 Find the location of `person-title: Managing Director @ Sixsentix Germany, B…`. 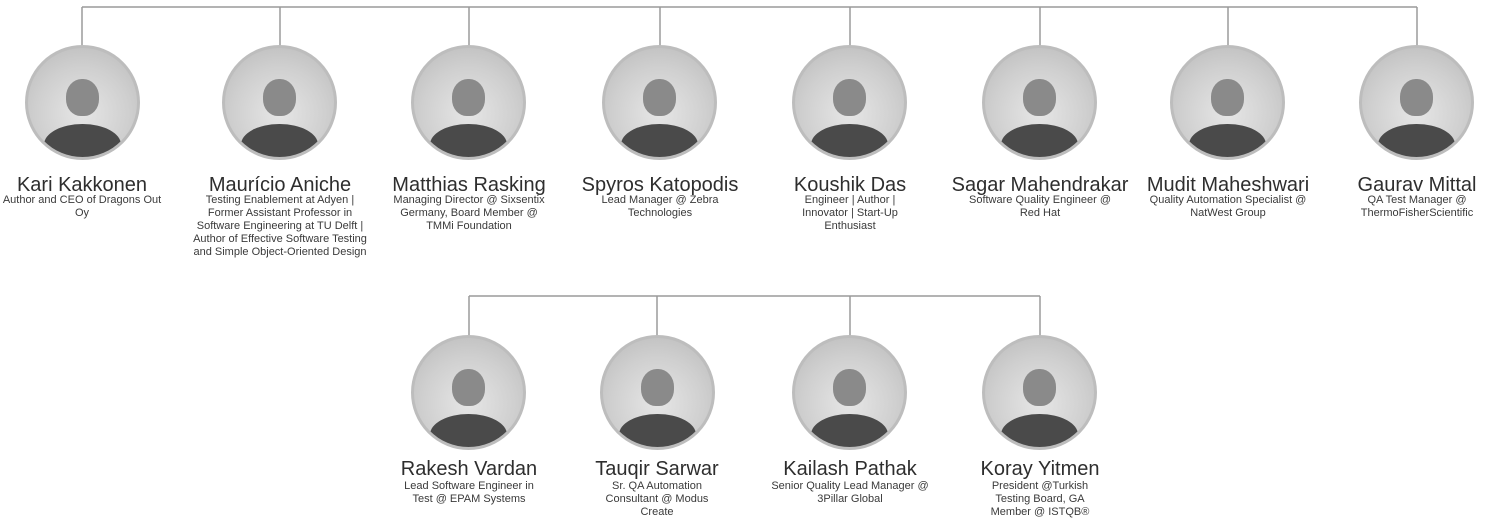

person-title: Managing Director @ Sixsentix Germany, B… is located at coordinates (469, 213).